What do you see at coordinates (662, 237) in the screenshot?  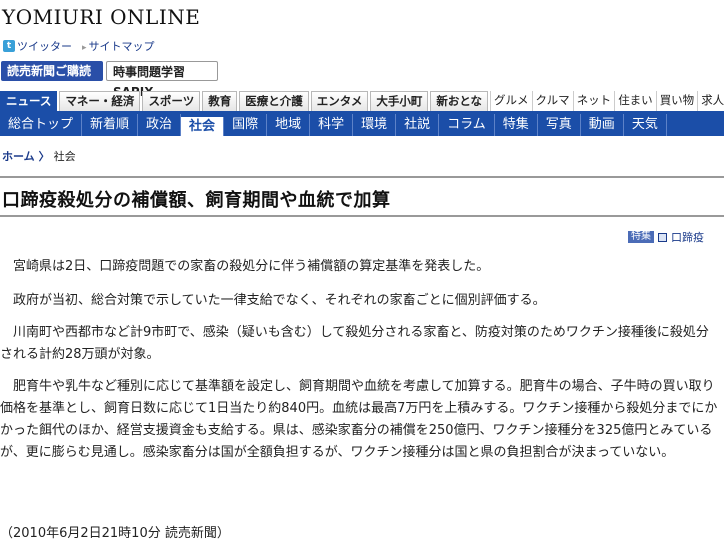 I see `square-icon` at bounding box center [662, 237].